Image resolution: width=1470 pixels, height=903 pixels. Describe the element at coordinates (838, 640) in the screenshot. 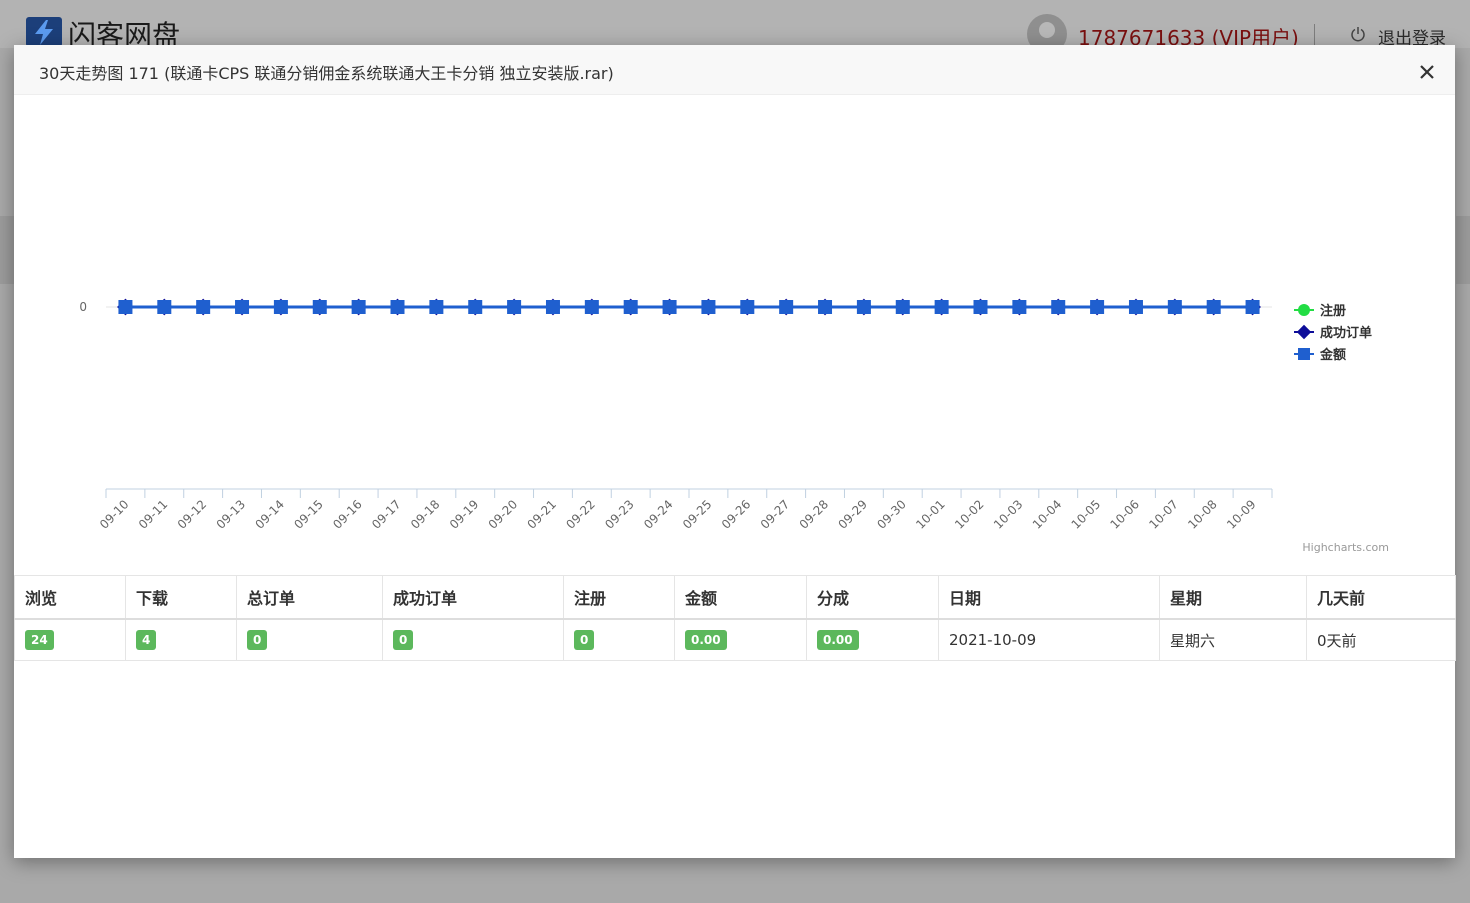

I see `commission-badge: 0.00` at that location.